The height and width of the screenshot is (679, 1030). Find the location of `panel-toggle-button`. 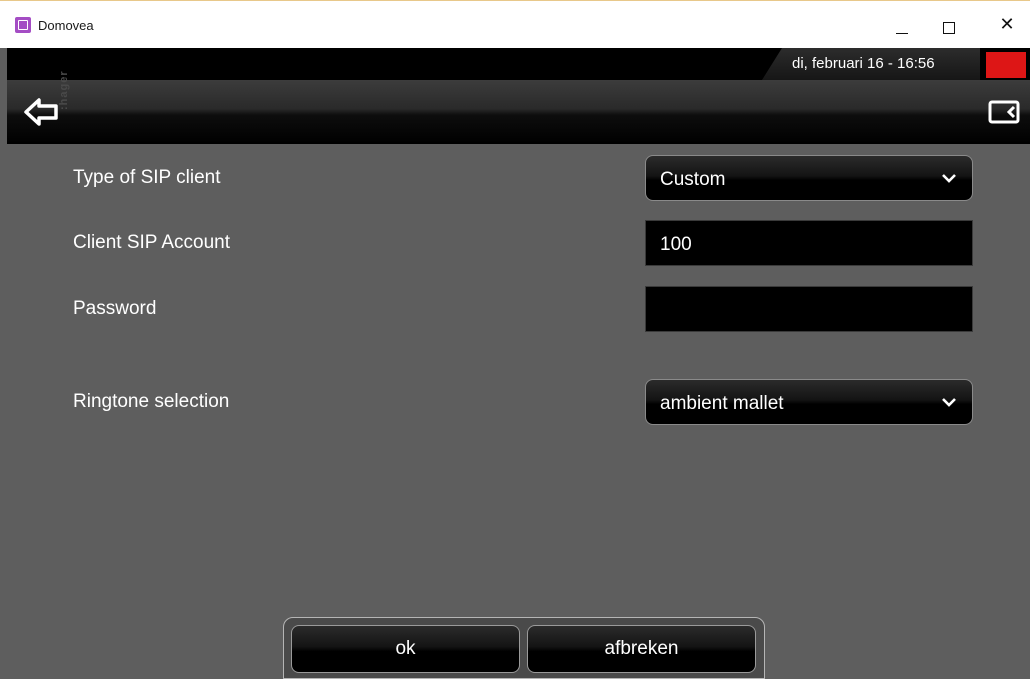

panel-toggle-button is located at coordinates (1005, 113).